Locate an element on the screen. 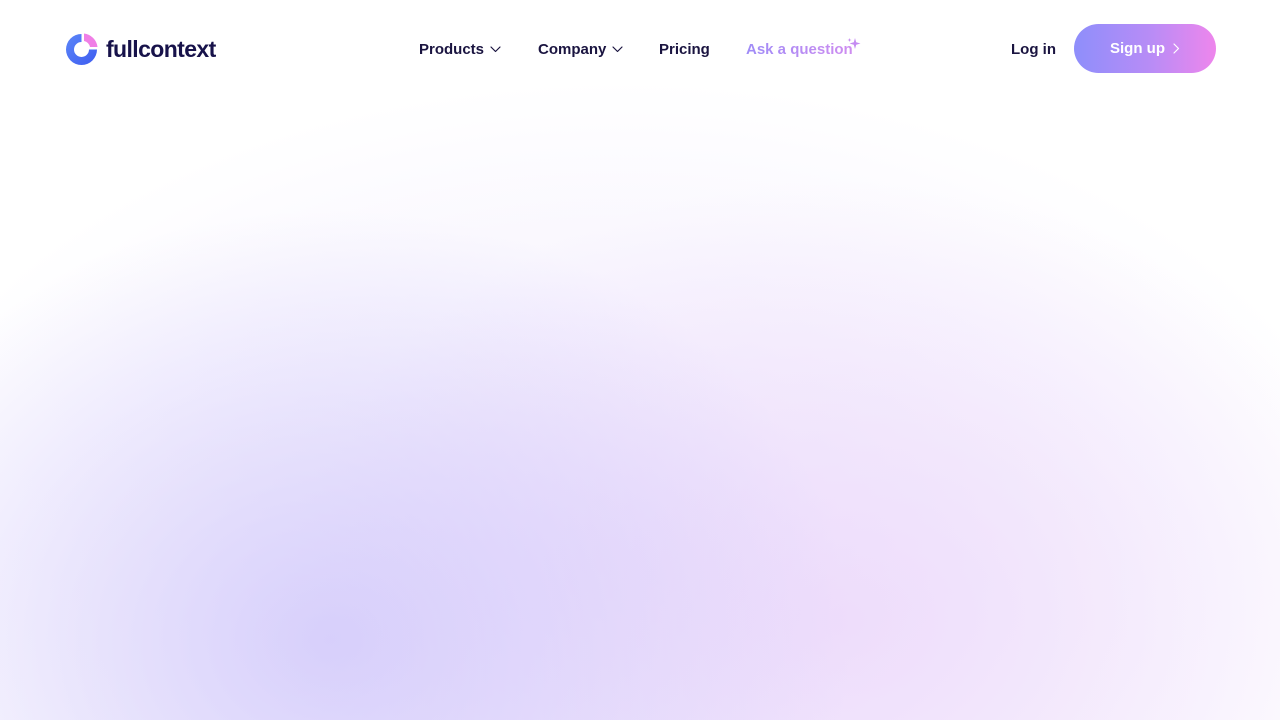 The width and height of the screenshot is (1280, 720). chevron-right-icon is located at coordinates (1176, 48).